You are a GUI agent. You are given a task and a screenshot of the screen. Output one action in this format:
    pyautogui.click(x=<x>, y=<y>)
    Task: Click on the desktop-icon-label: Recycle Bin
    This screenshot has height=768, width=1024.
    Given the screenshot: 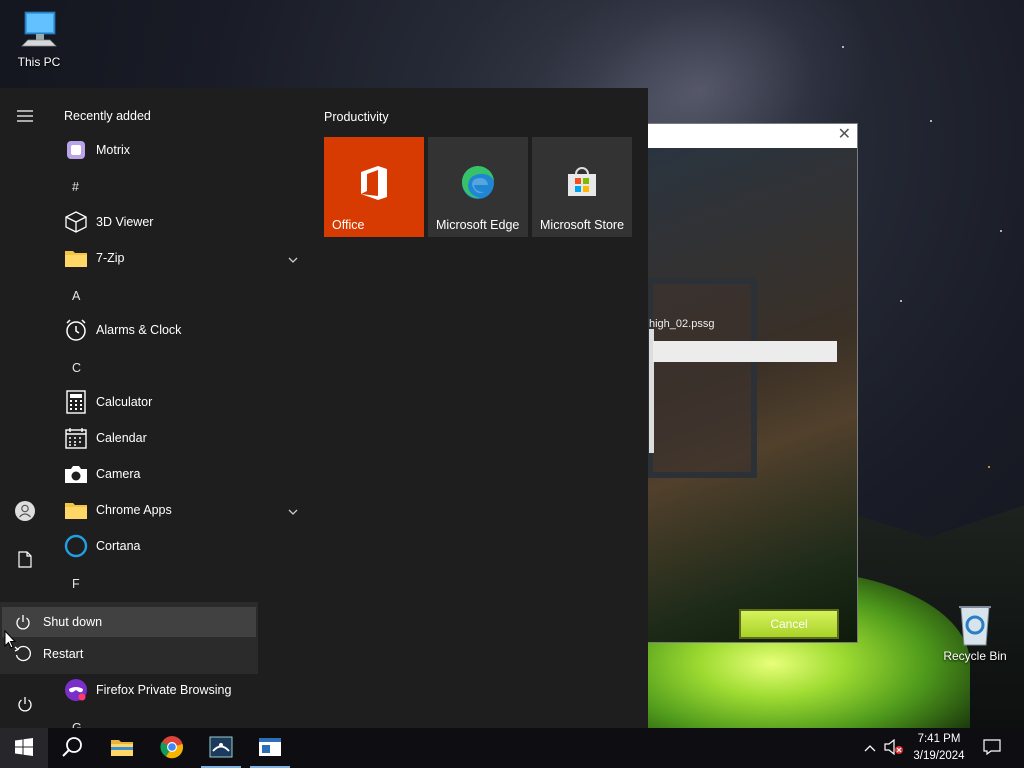 What is the action you would take?
    pyautogui.click(x=975, y=656)
    